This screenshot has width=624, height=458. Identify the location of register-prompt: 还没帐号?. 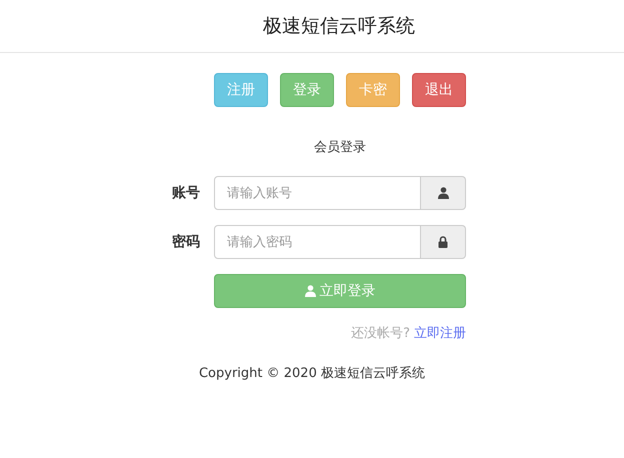
(380, 333).